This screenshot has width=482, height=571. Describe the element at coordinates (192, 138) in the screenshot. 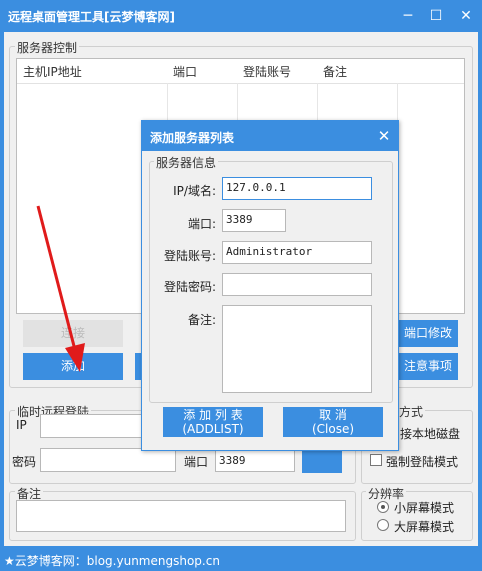

I see `dialog-title: 添加服务器列表` at that location.